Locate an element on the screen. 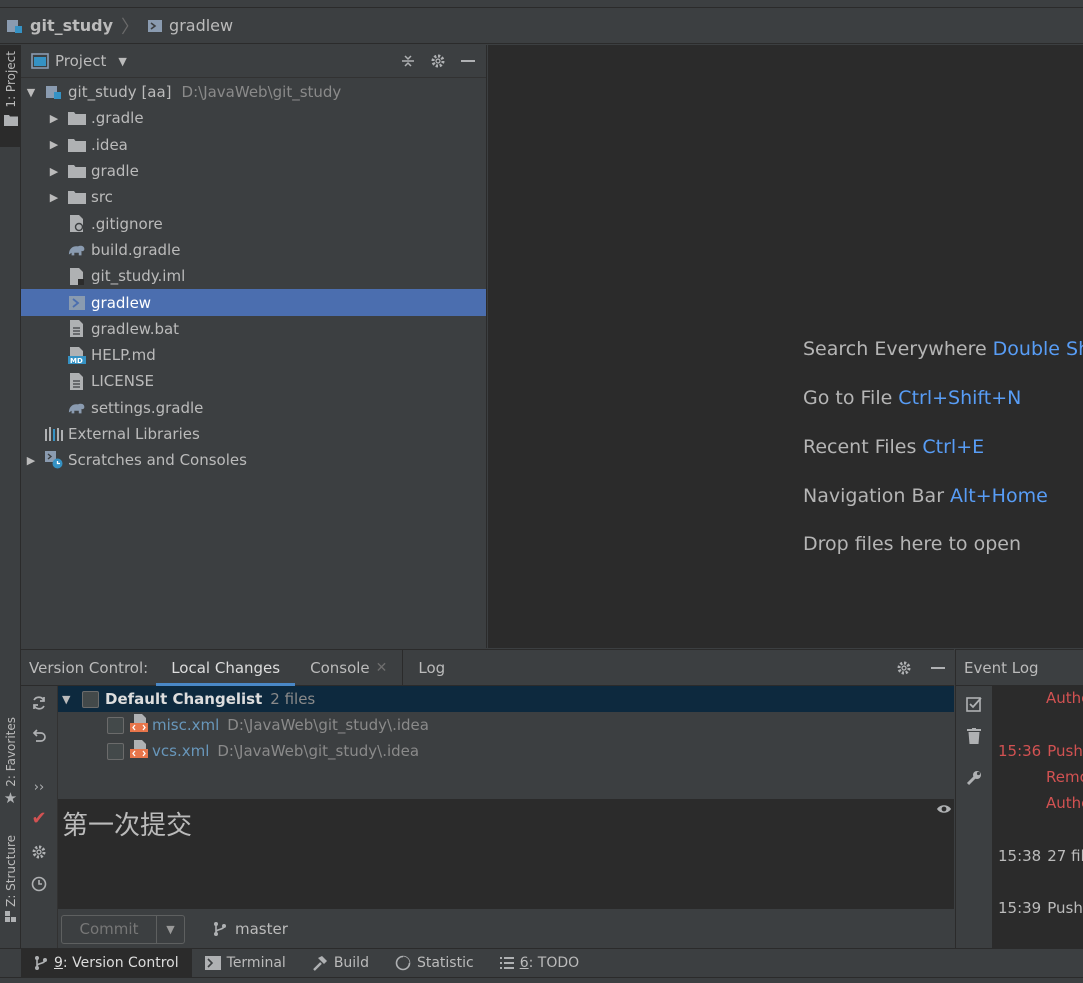  changed-file-path: D:\JavaWeb\git_study\.idea is located at coordinates (328, 725).